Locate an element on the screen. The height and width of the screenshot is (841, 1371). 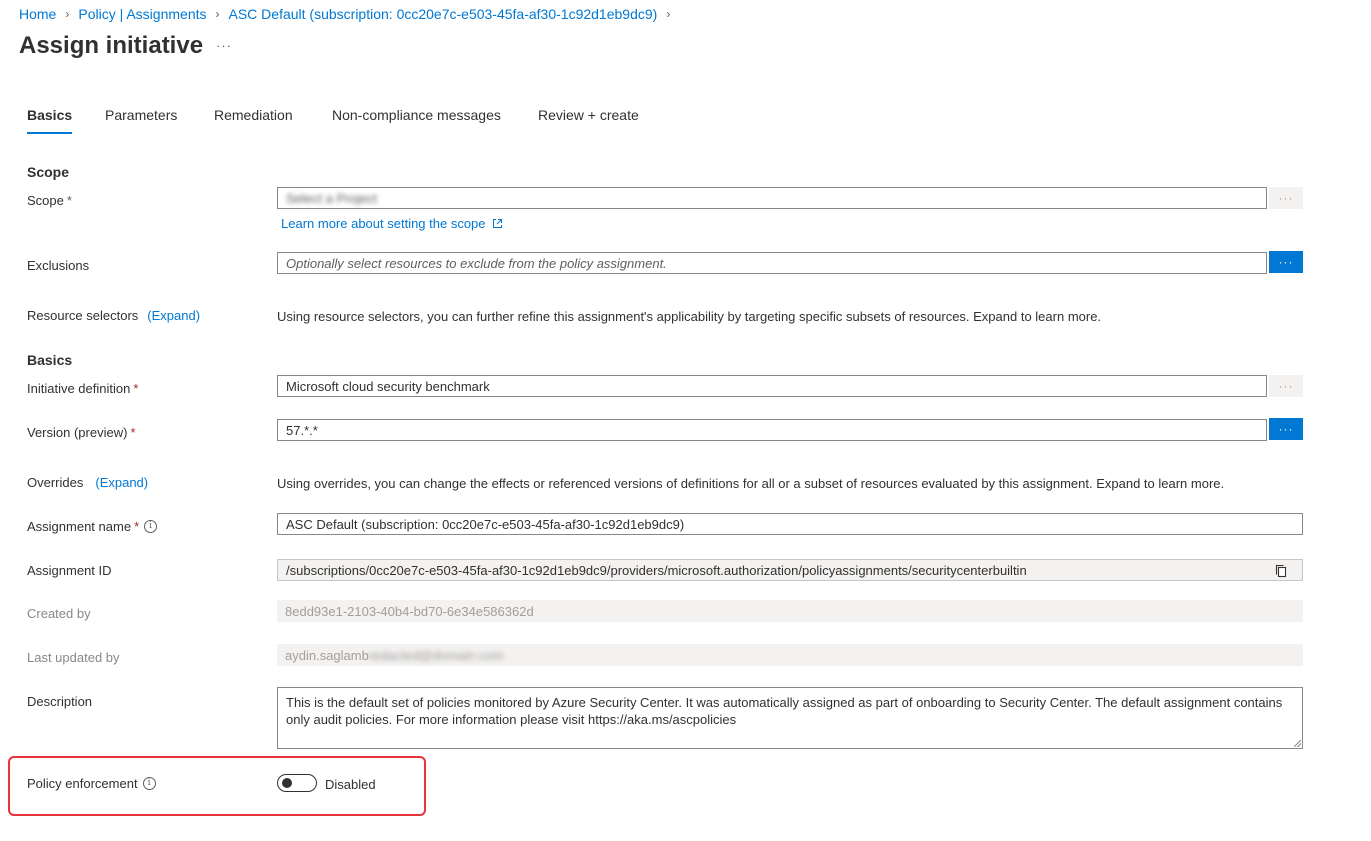
version-browse-button: ··· is located at coordinates (1286, 429).